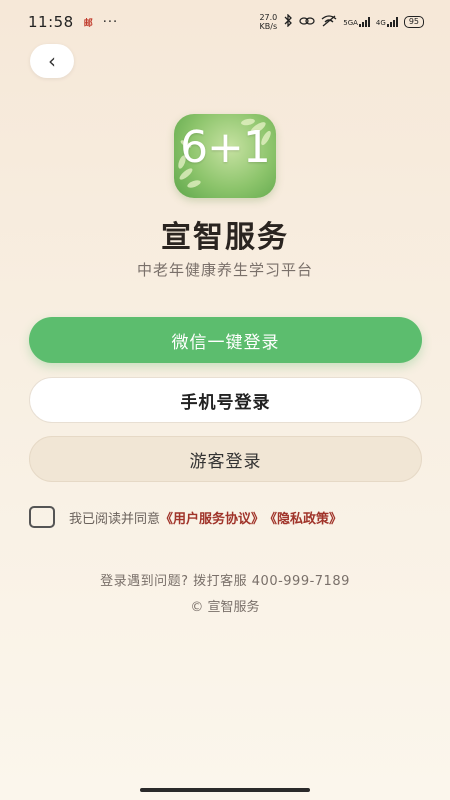  Describe the element at coordinates (225, 237) in the screenshot. I see `app-title: 宣智服务` at that location.